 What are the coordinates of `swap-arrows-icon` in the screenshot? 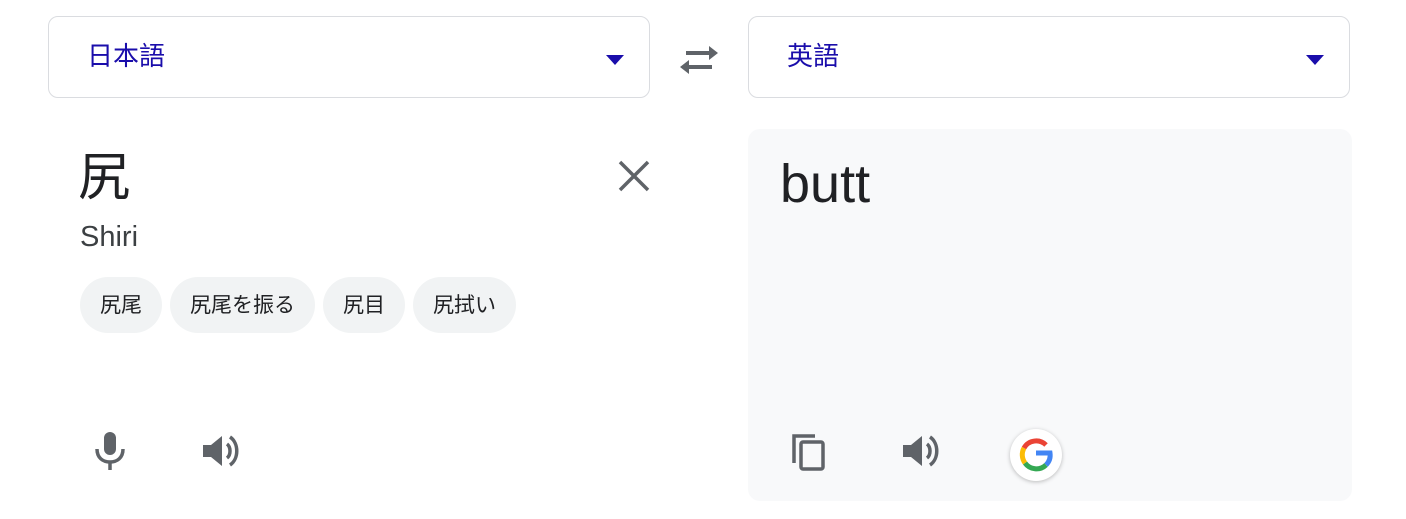 It's located at (699, 60).